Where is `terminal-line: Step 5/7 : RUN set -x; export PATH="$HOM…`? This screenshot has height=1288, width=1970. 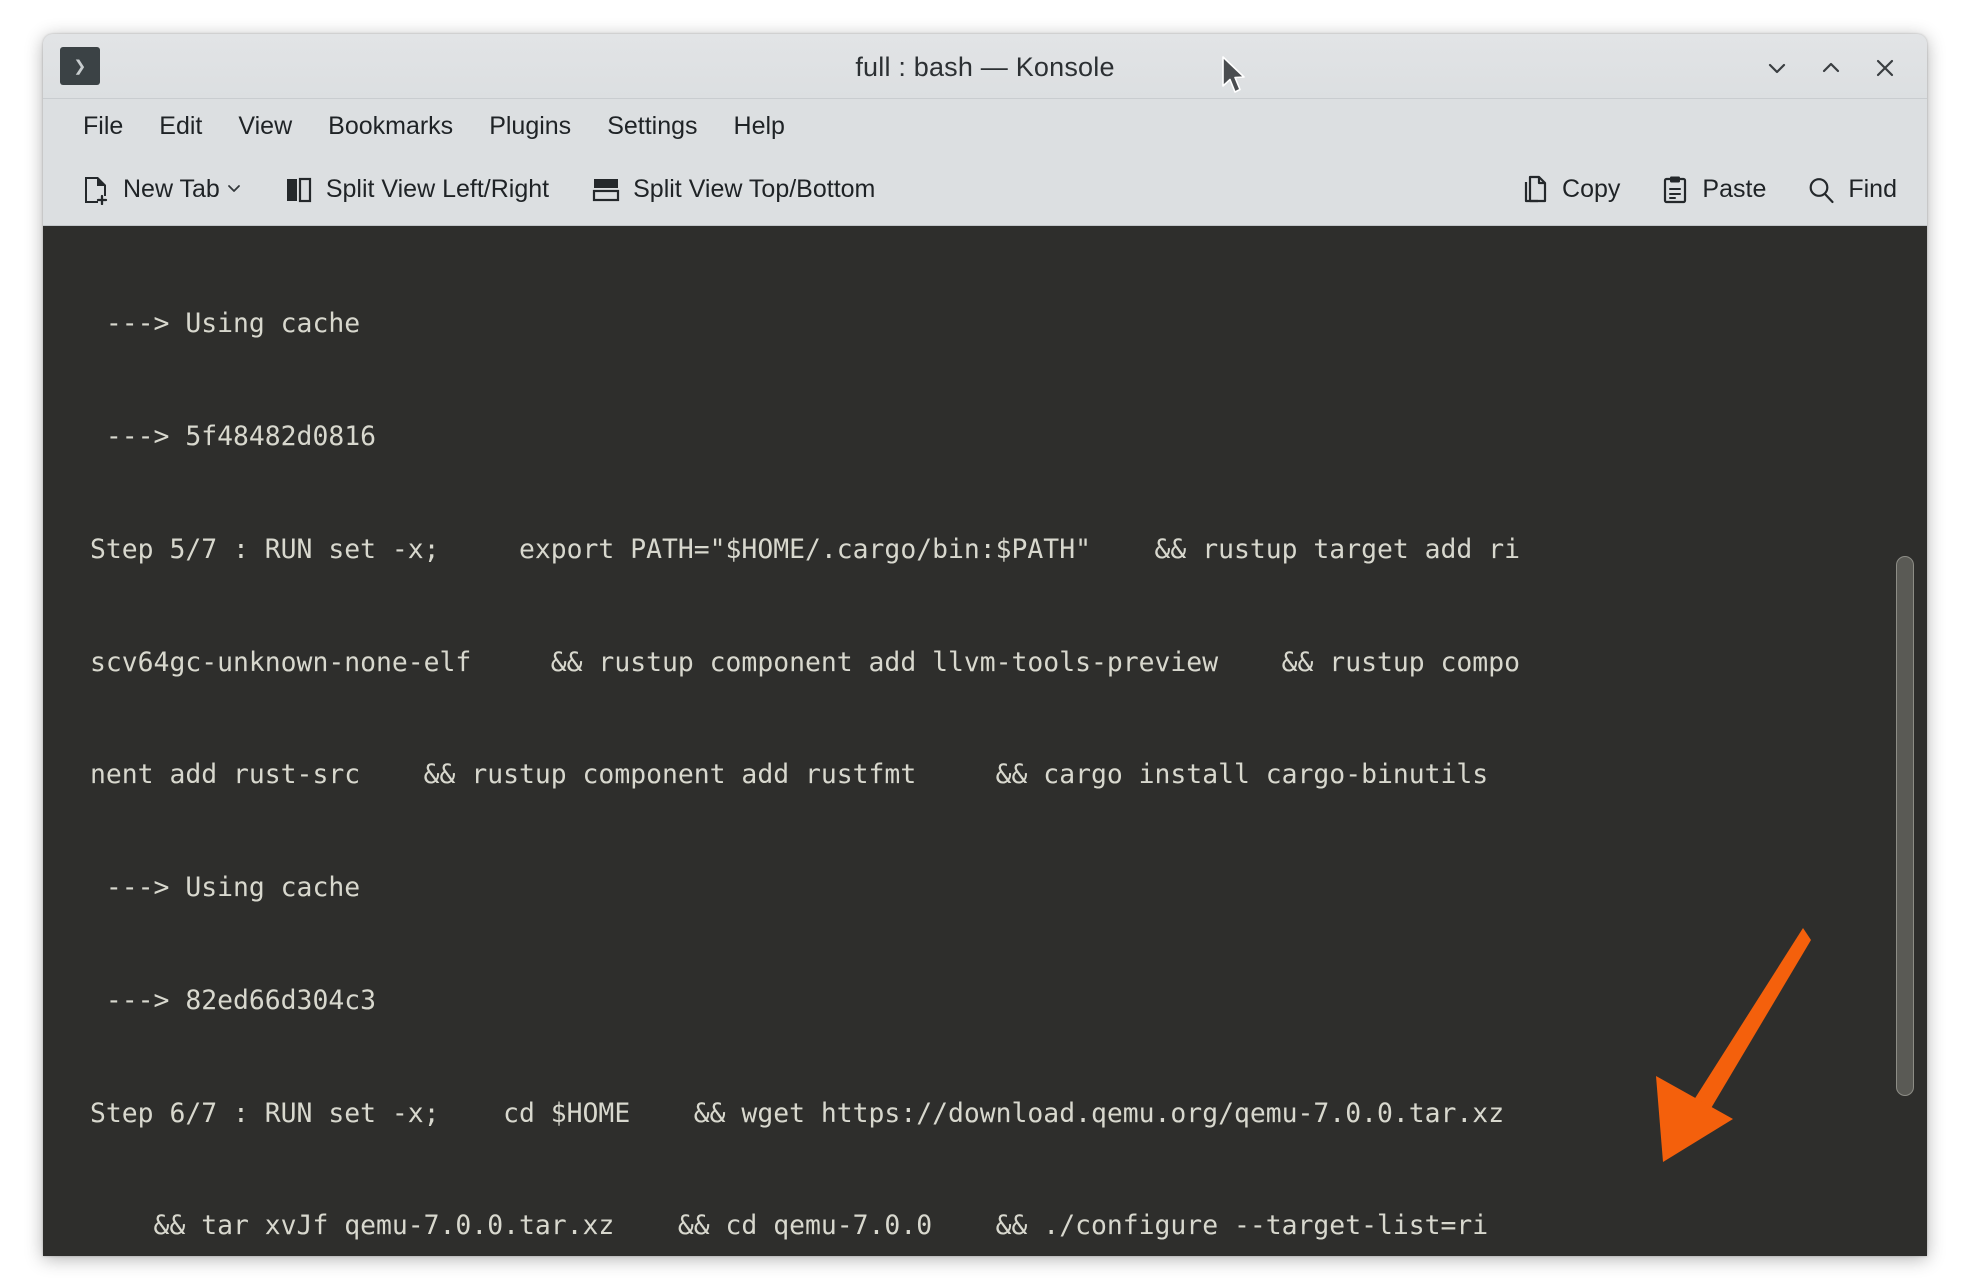 terminal-line: Step 5/7 : RUN set -x; export PATH="$HOM… is located at coordinates (805, 549).